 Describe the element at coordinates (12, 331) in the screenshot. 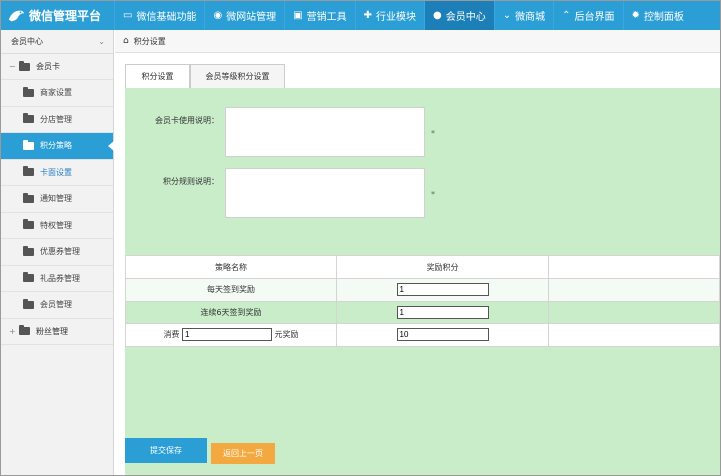

I see `expand-icon: +` at that location.